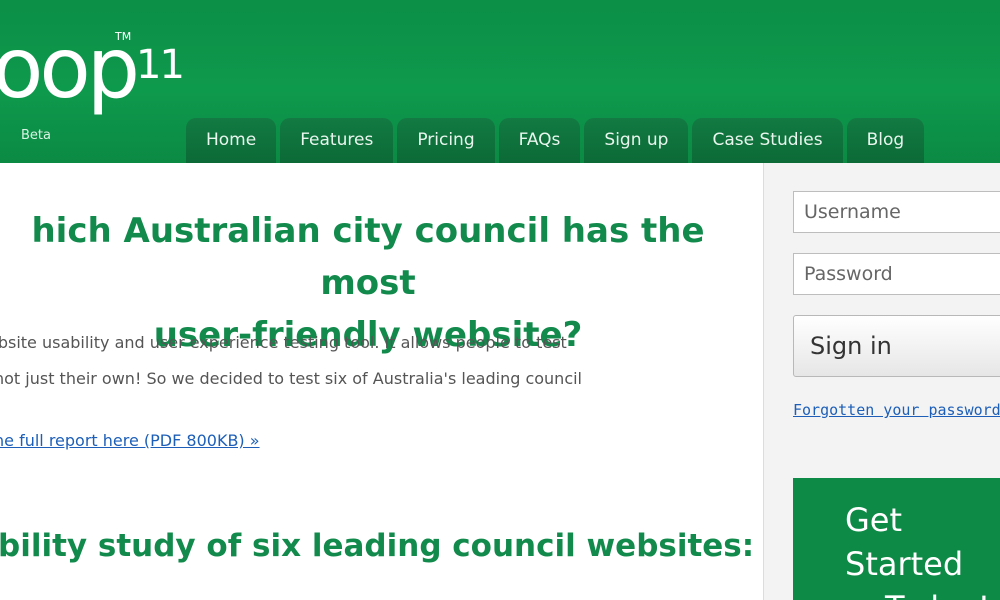 The width and height of the screenshot is (1000, 600). Describe the element at coordinates (337, 140) in the screenshot. I see `tab-features: Features` at that location.